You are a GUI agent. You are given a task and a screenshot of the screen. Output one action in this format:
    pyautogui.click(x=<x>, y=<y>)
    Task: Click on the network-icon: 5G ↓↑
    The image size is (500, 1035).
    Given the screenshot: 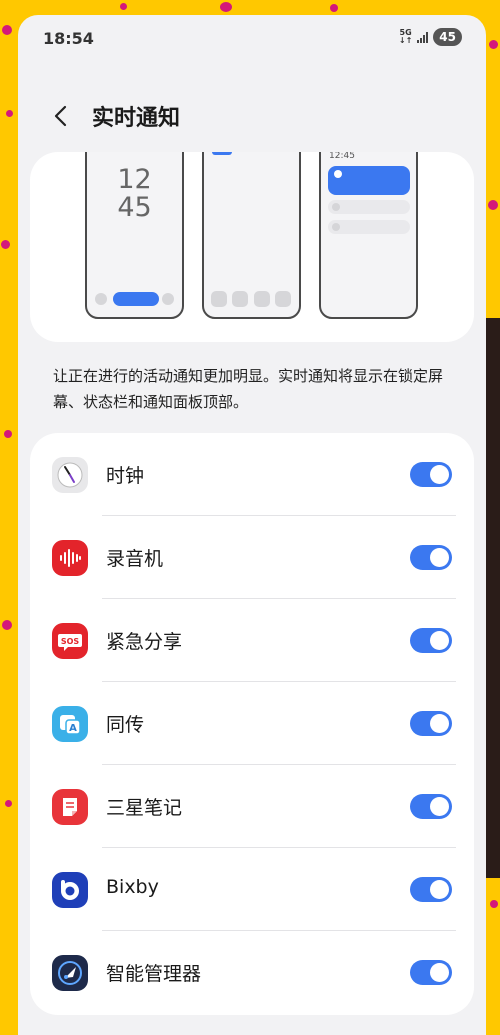 What is the action you would take?
    pyautogui.click(x=405, y=36)
    